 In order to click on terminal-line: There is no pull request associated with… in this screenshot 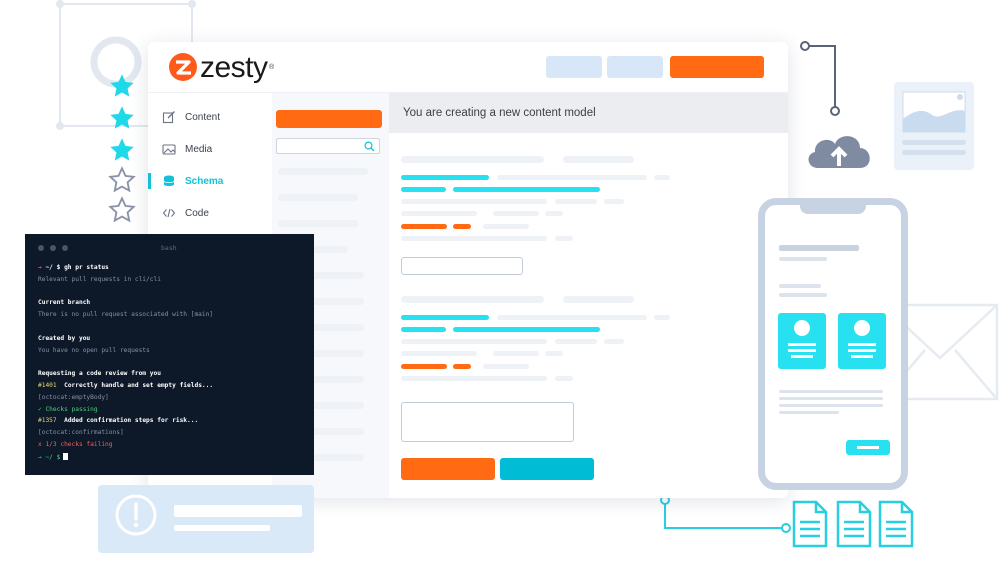, I will do `click(126, 315)`.